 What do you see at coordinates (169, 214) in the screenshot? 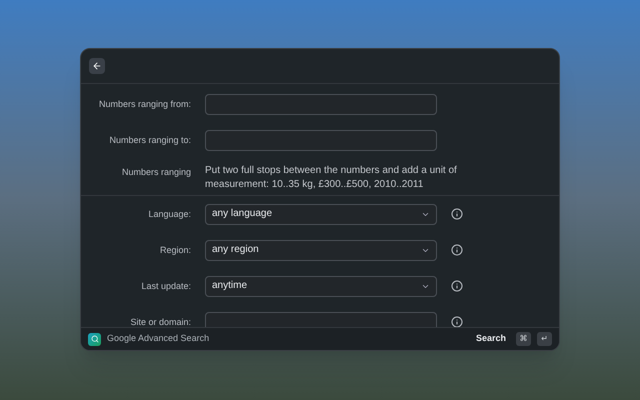
I see `field-label: Language:` at bounding box center [169, 214].